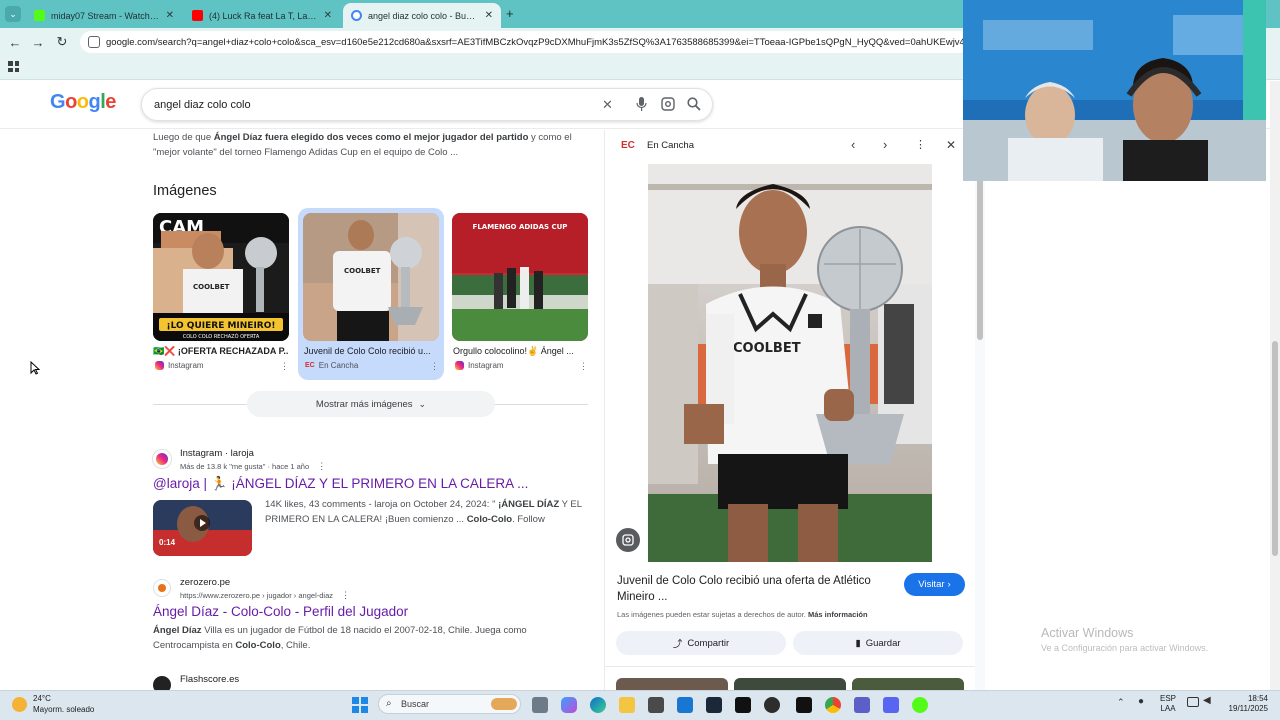 This screenshot has height=720, width=1280. I want to click on activate-windows-subtitle: Ve a Configuración para activar Windows., so click(1125, 648).